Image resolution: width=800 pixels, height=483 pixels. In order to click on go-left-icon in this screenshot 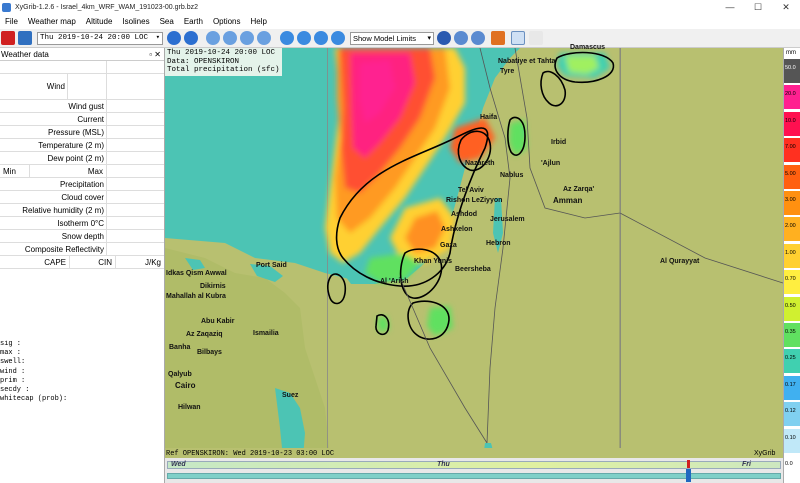, I will do `click(287, 38)`.